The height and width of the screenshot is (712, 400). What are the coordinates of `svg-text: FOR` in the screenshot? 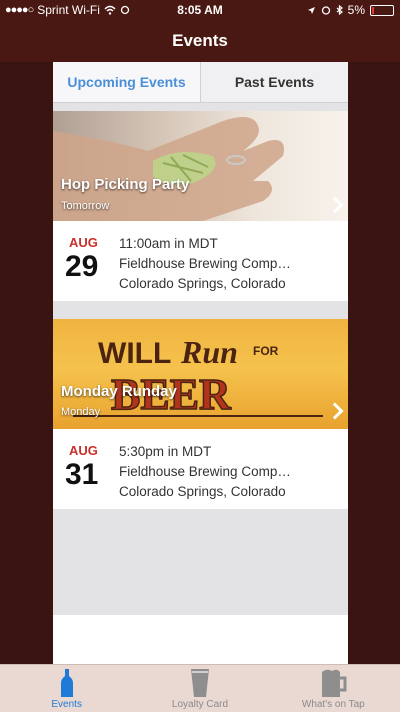 It's located at (266, 351).